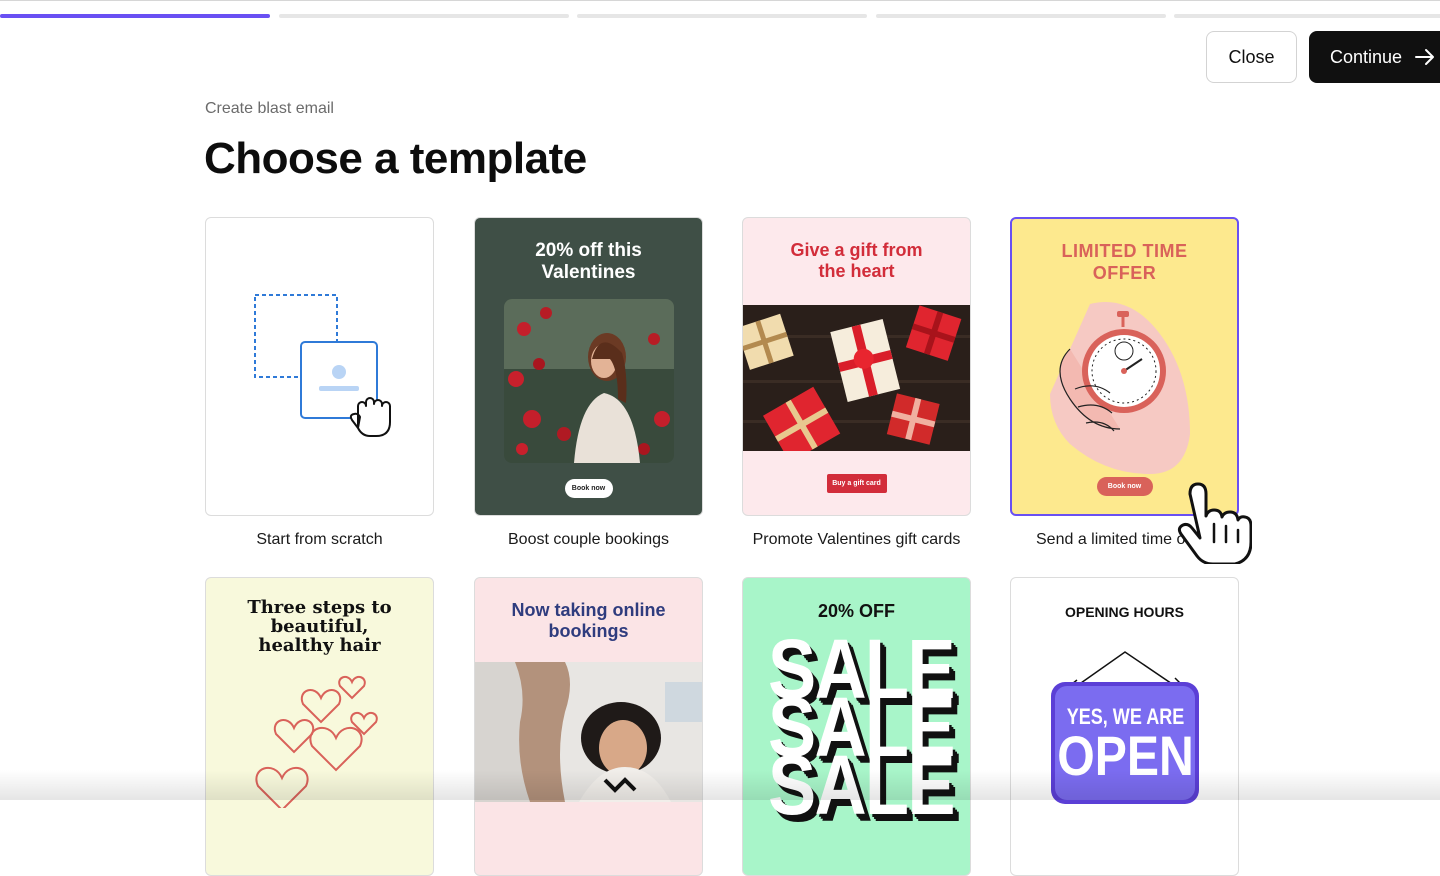  Describe the element at coordinates (857, 483) in the screenshot. I see `buy-gift-card-button: Buy a gift card` at that location.